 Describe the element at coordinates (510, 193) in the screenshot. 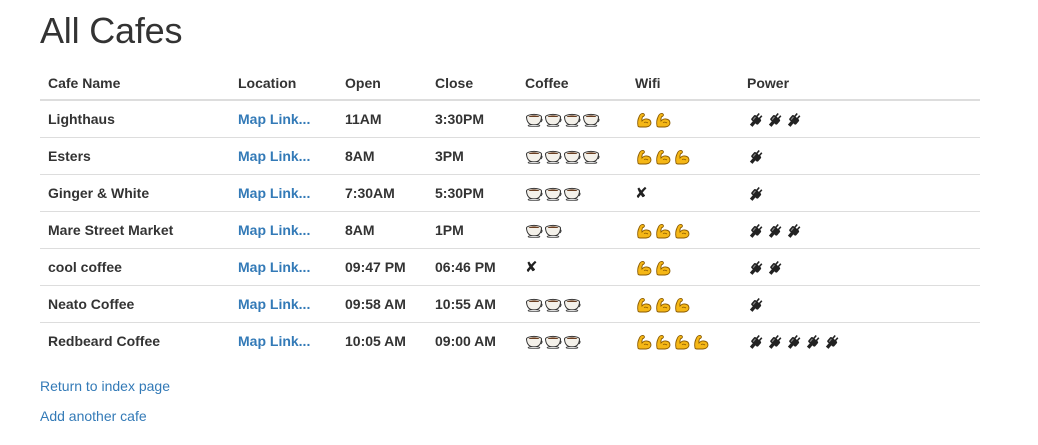

I see `table-row: Ginger & White Map Link... 7:30AM 5:30PM ✘` at that location.